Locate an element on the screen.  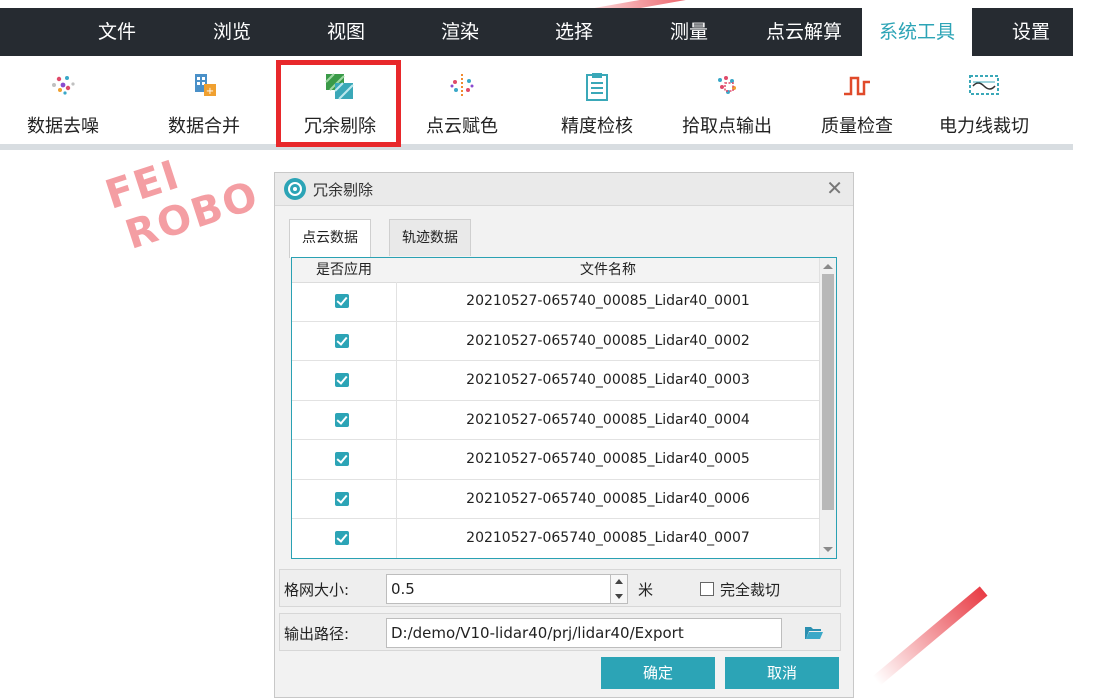
cancel-button: 取消 is located at coordinates (782, 673).